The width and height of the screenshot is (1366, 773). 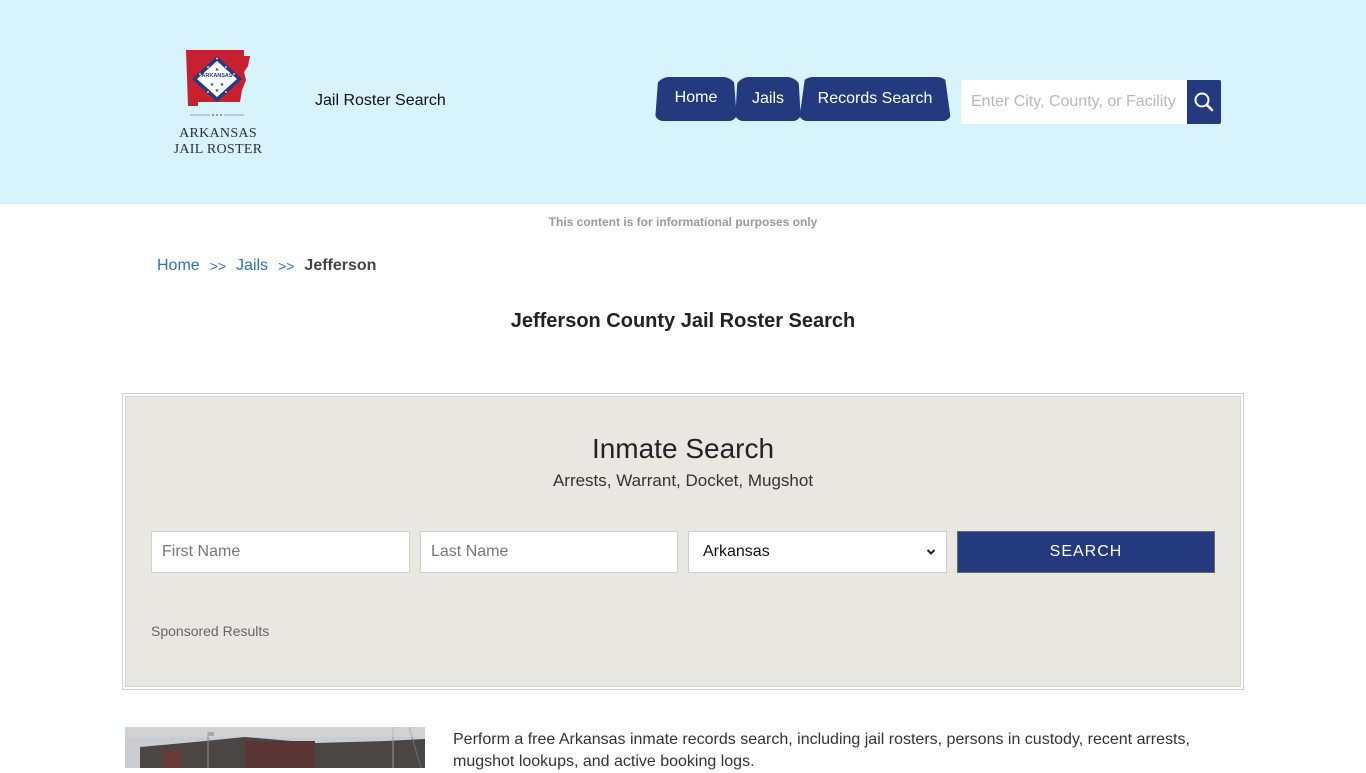 I want to click on chevron-down-icon, so click(x=931, y=552).